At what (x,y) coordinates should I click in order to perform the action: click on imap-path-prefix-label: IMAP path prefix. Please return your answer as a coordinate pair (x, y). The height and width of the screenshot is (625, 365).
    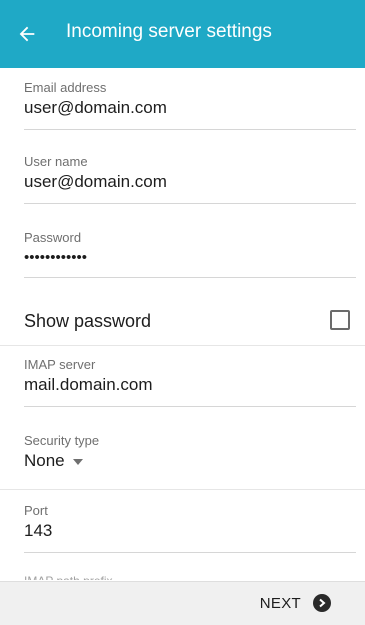
    Looking at the image, I should click on (68, 577).